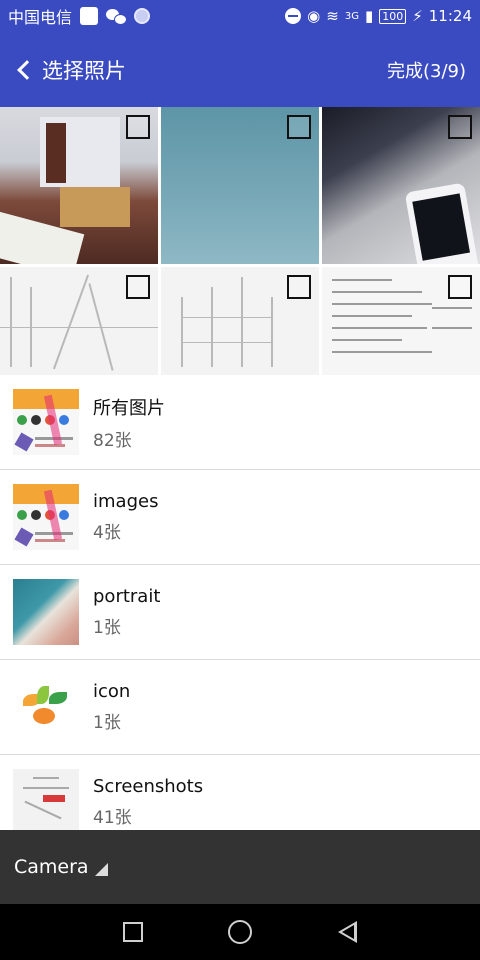 The image size is (480, 960). What do you see at coordinates (369, 16) in the screenshot?
I see `signal-icon: ▮` at bounding box center [369, 16].